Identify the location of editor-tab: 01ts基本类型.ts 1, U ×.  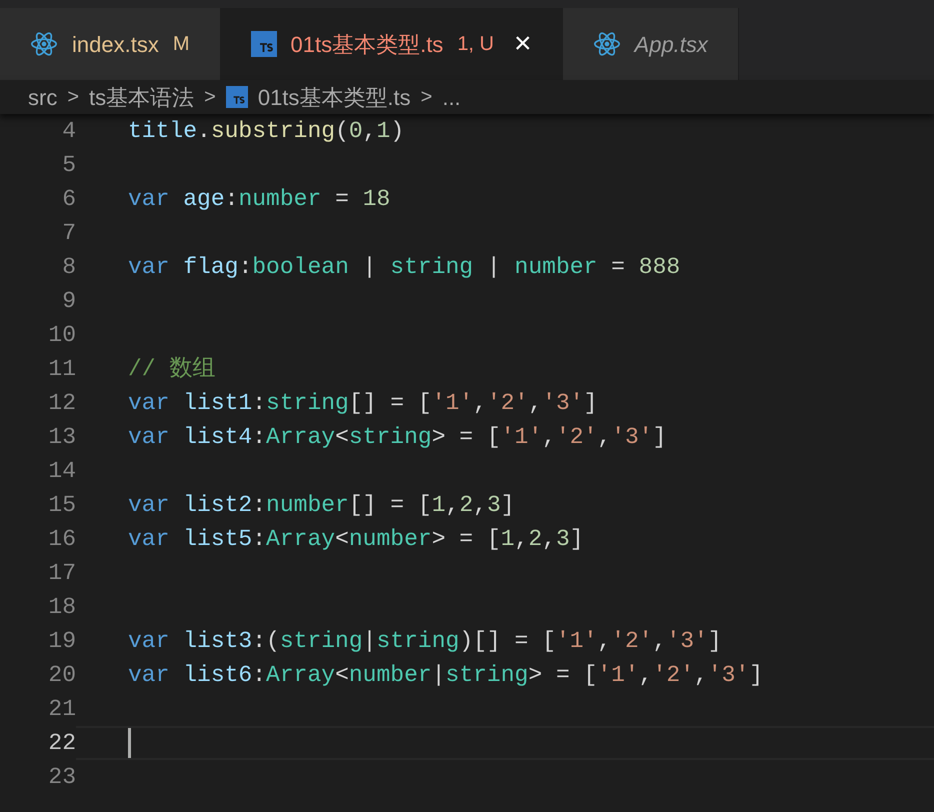
(391, 44).